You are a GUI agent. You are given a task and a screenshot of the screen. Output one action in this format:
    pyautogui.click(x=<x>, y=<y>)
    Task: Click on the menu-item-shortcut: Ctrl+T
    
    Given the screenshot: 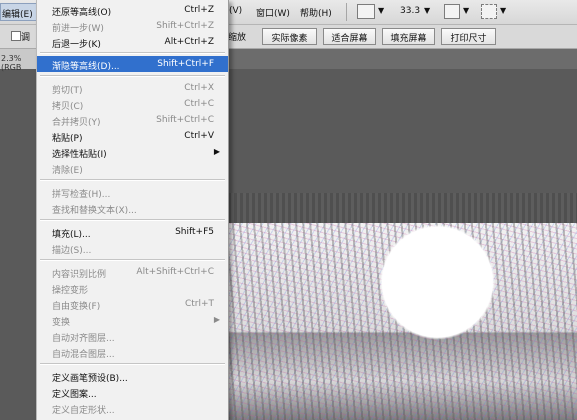 What is the action you would take?
    pyautogui.click(x=199, y=304)
    